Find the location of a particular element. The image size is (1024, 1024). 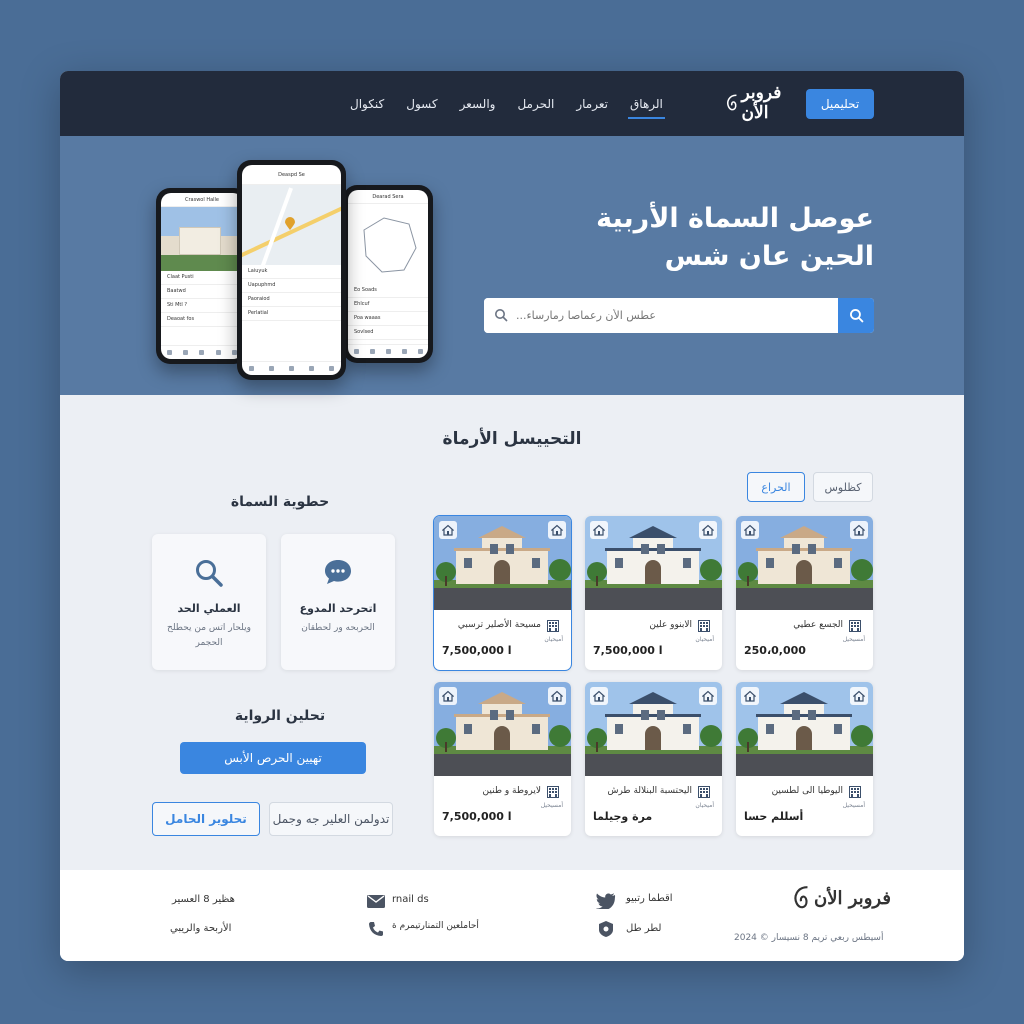

chat-icon is located at coordinates (338, 572).